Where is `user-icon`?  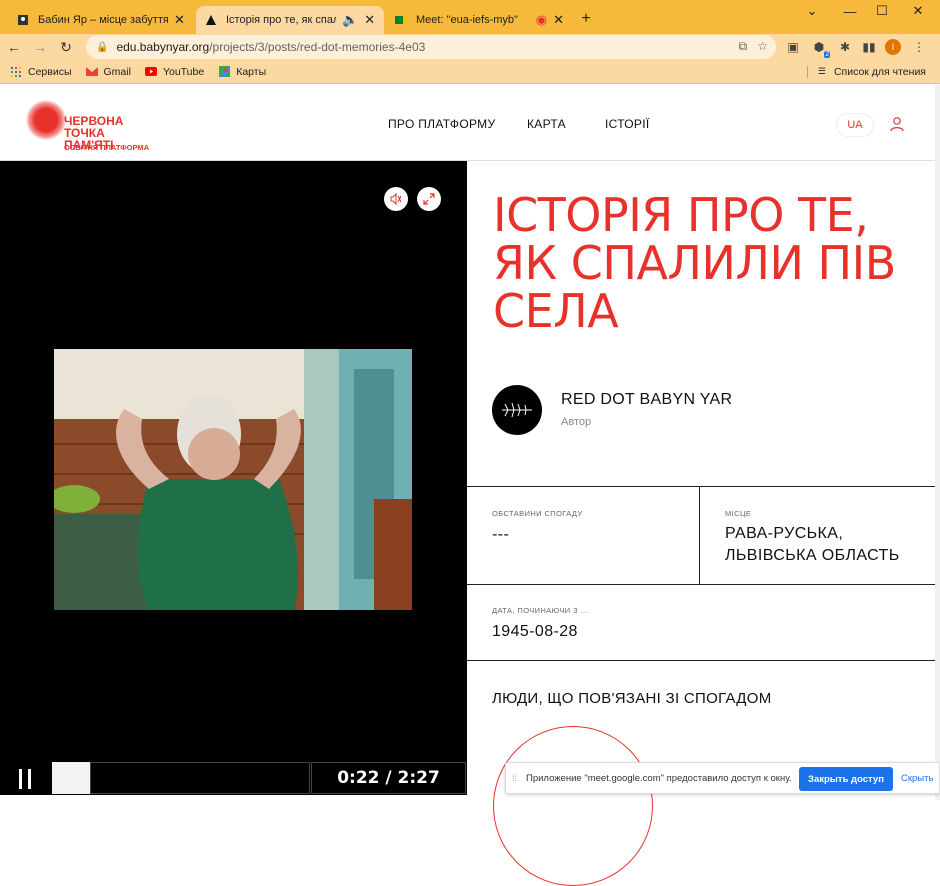 user-icon is located at coordinates (897, 124).